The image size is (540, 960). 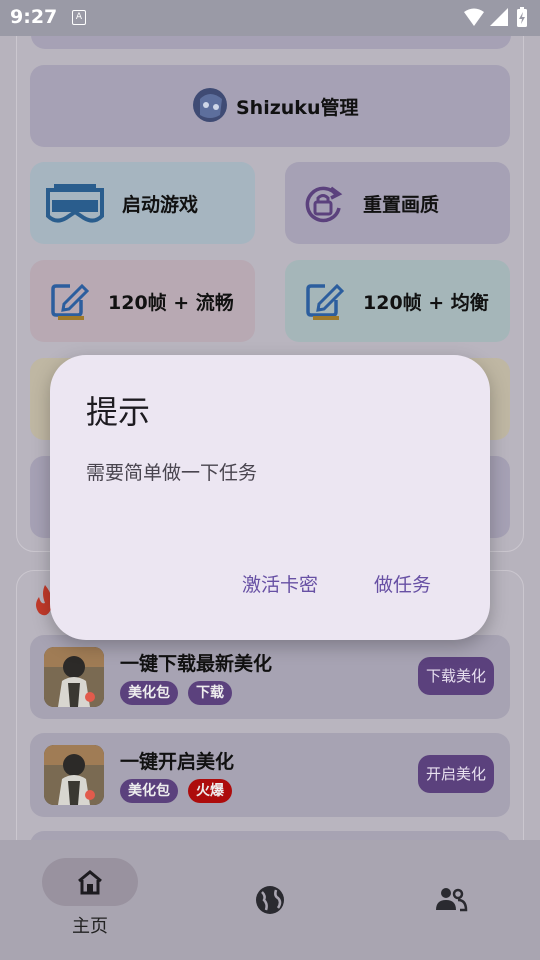 What do you see at coordinates (402, 583) in the screenshot?
I see `do-task-button: 做任务` at bounding box center [402, 583].